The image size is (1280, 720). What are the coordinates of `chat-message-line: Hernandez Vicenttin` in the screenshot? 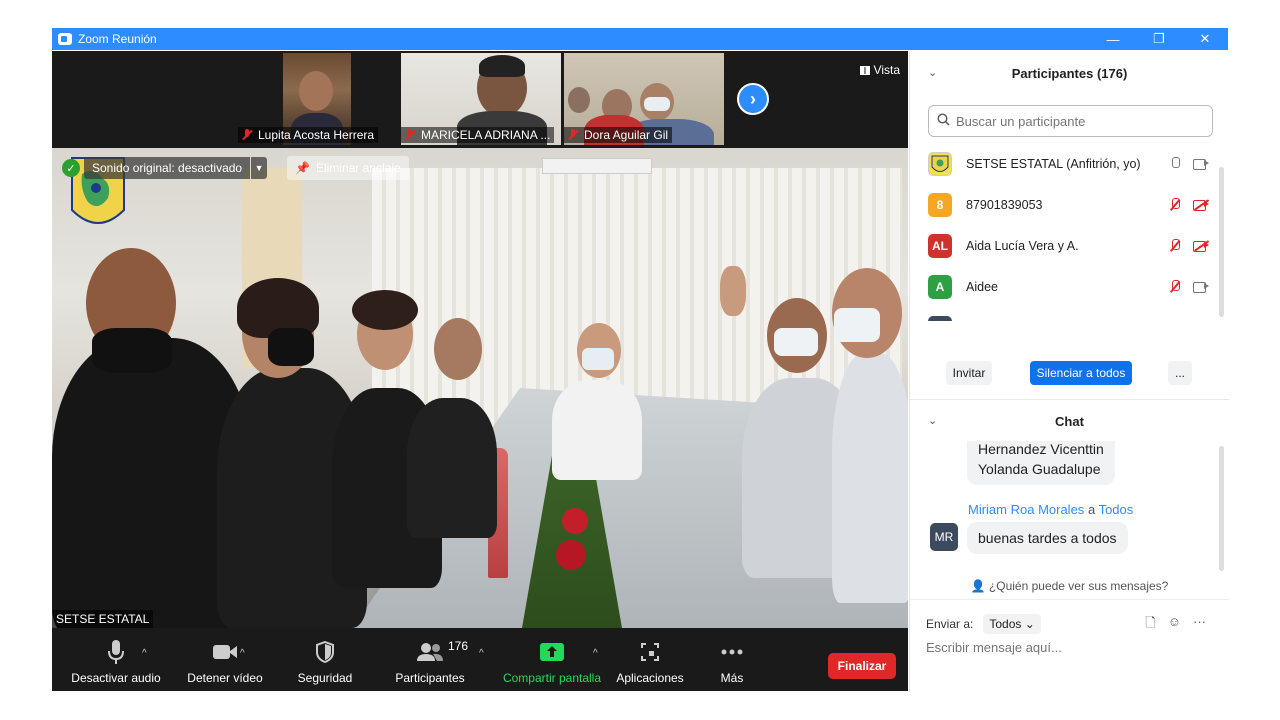 It's located at (1041, 449).